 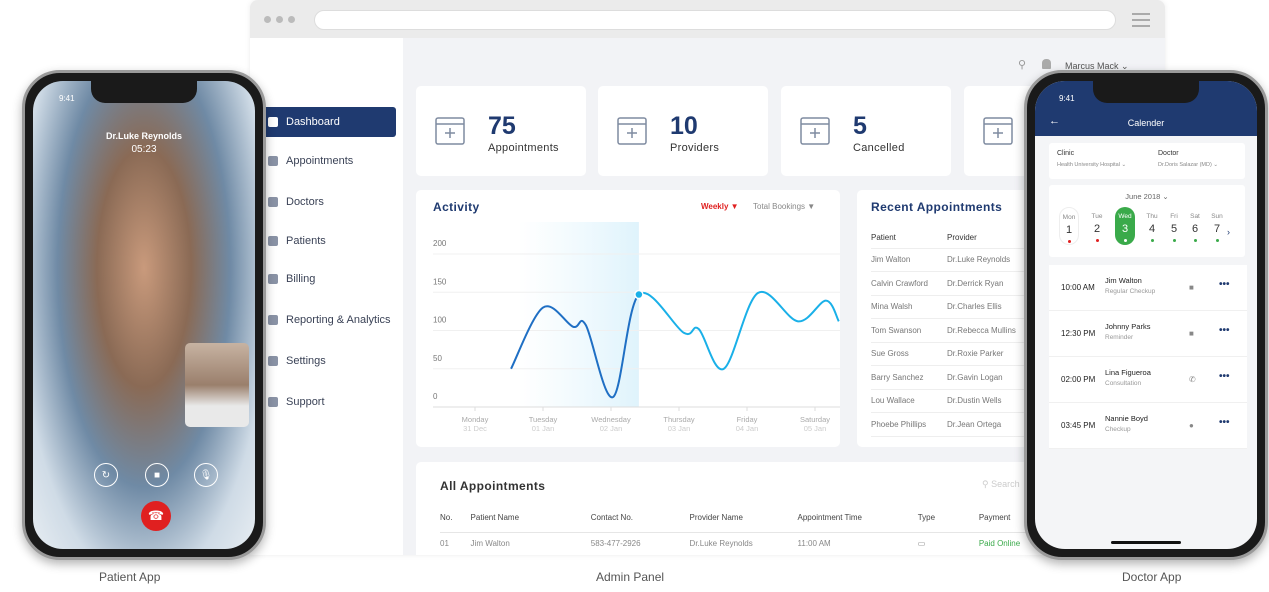 What do you see at coordinates (1146, 542) in the screenshot?
I see `home-indicator` at bounding box center [1146, 542].